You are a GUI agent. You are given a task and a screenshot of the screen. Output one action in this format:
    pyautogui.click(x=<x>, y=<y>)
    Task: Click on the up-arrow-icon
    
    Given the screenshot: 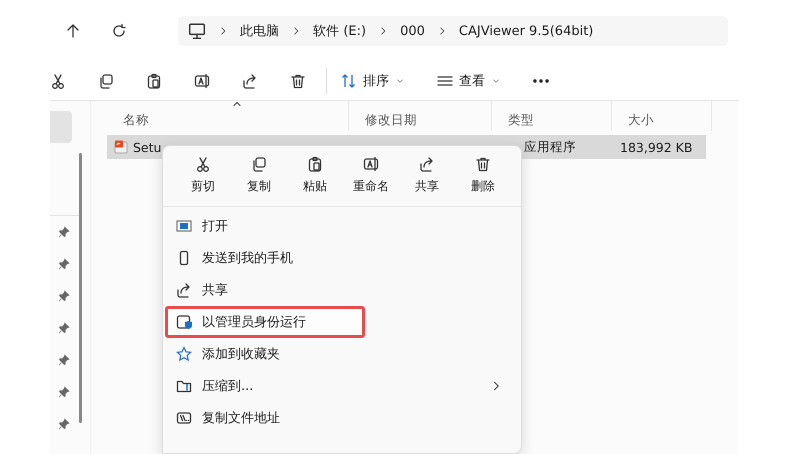 What is the action you would take?
    pyautogui.click(x=73, y=31)
    